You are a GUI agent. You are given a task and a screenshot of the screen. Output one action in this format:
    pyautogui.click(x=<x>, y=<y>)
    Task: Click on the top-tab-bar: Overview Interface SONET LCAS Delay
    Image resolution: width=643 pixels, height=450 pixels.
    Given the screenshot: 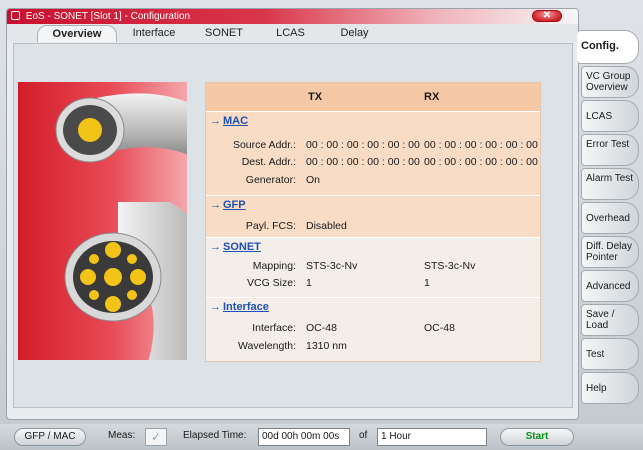 What is the action you would take?
    pyautogui.click(x=292, y=33)
    